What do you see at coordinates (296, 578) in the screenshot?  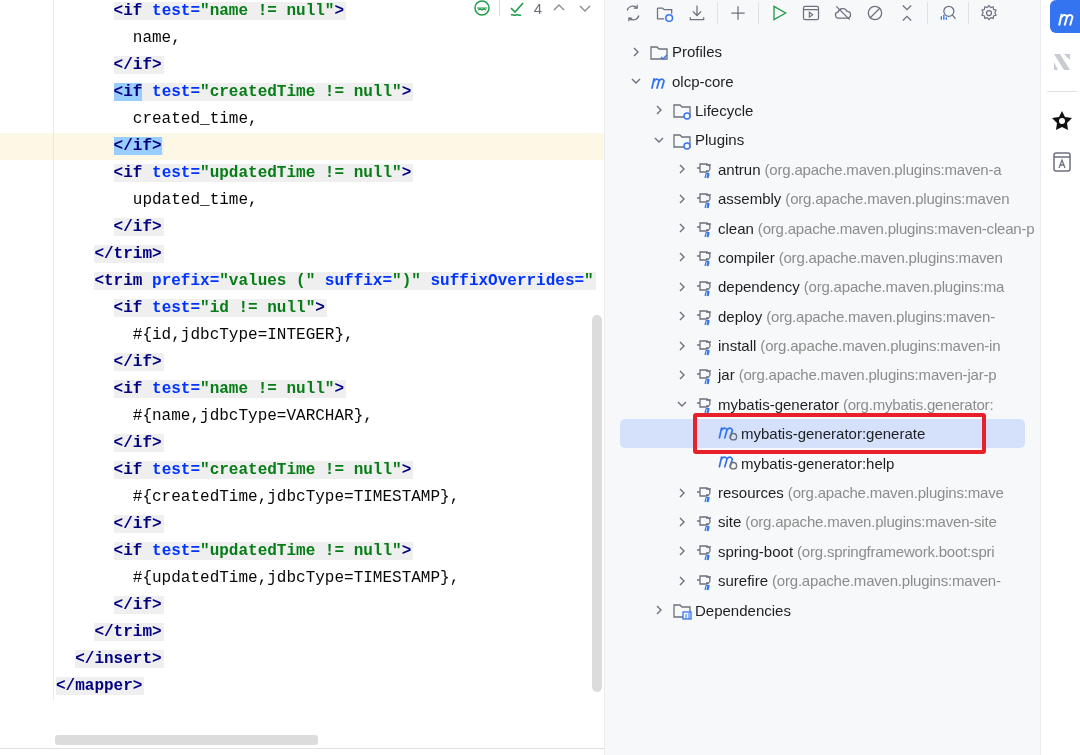 I see `code-line: #{updatedTime,jdbcType=TIMESTAMP},` at bounding box center [296, 578].